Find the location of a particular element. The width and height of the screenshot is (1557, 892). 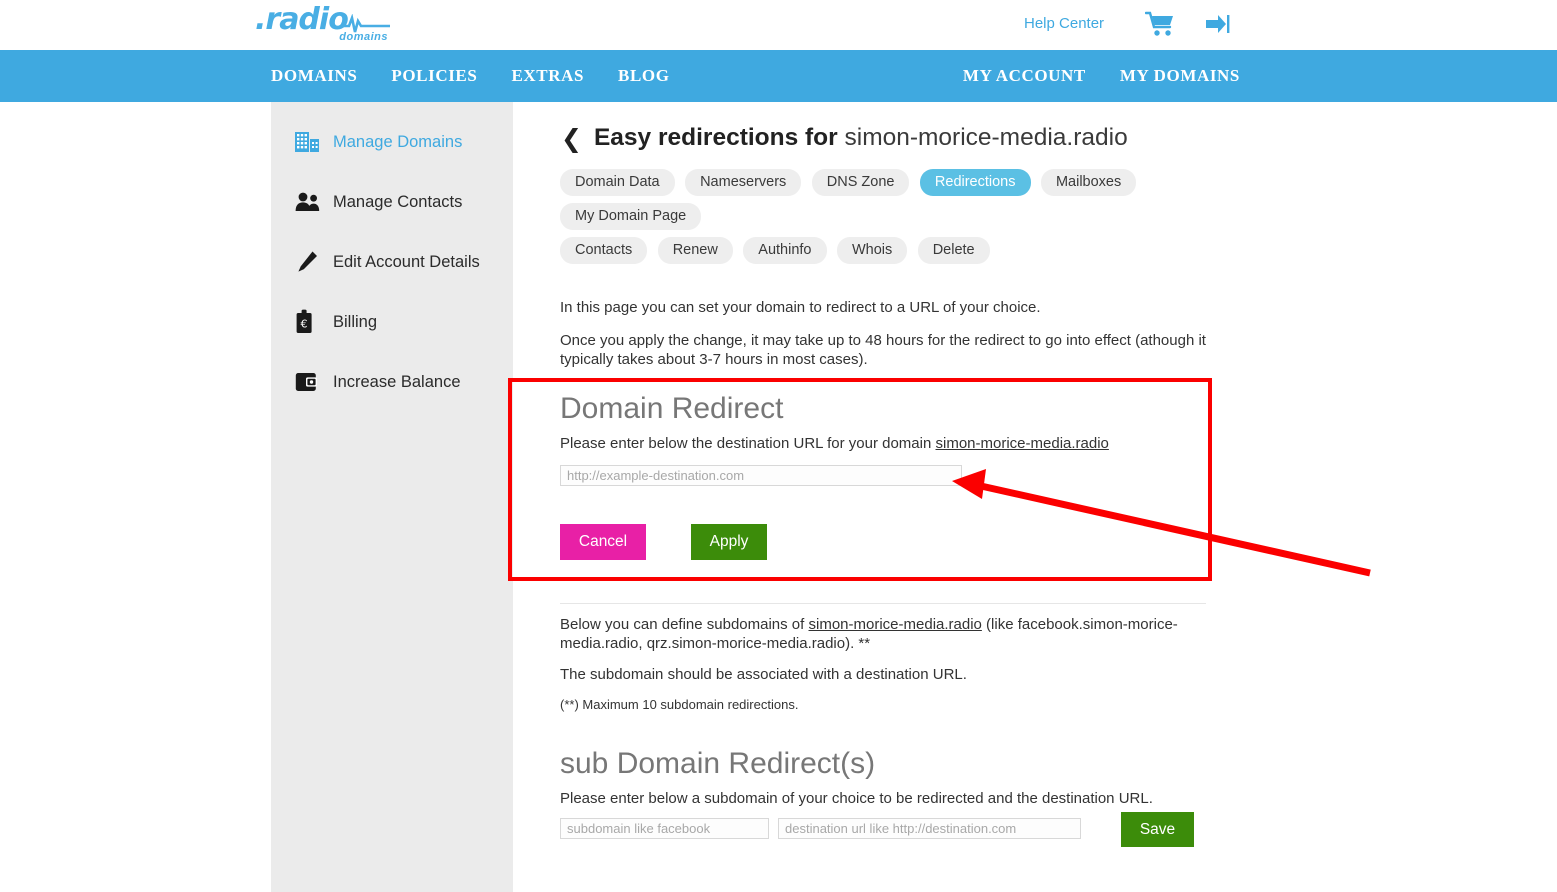

nav-item-domains: DOMAINS is located at coordinates (314, 76).